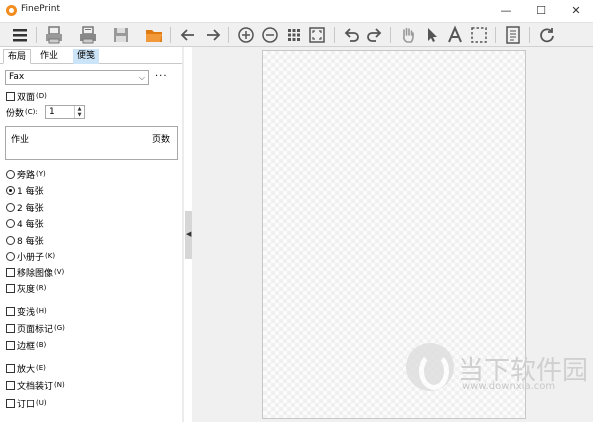 The width and height of the screenshot is (593, 422). Describe the element at coordinates (121, 35) in the screenshot. I see `save-icon` at that location.